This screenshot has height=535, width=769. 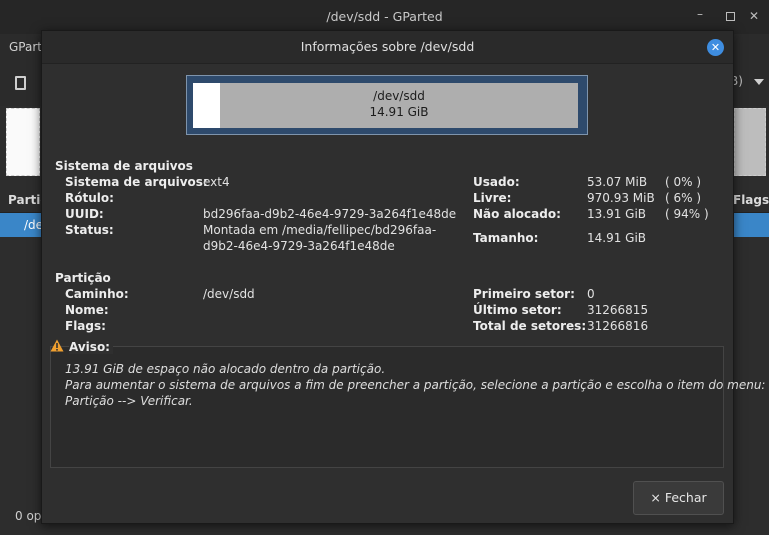 I want to click on free-percent: ( 6% ), so click(x=683, y=198).